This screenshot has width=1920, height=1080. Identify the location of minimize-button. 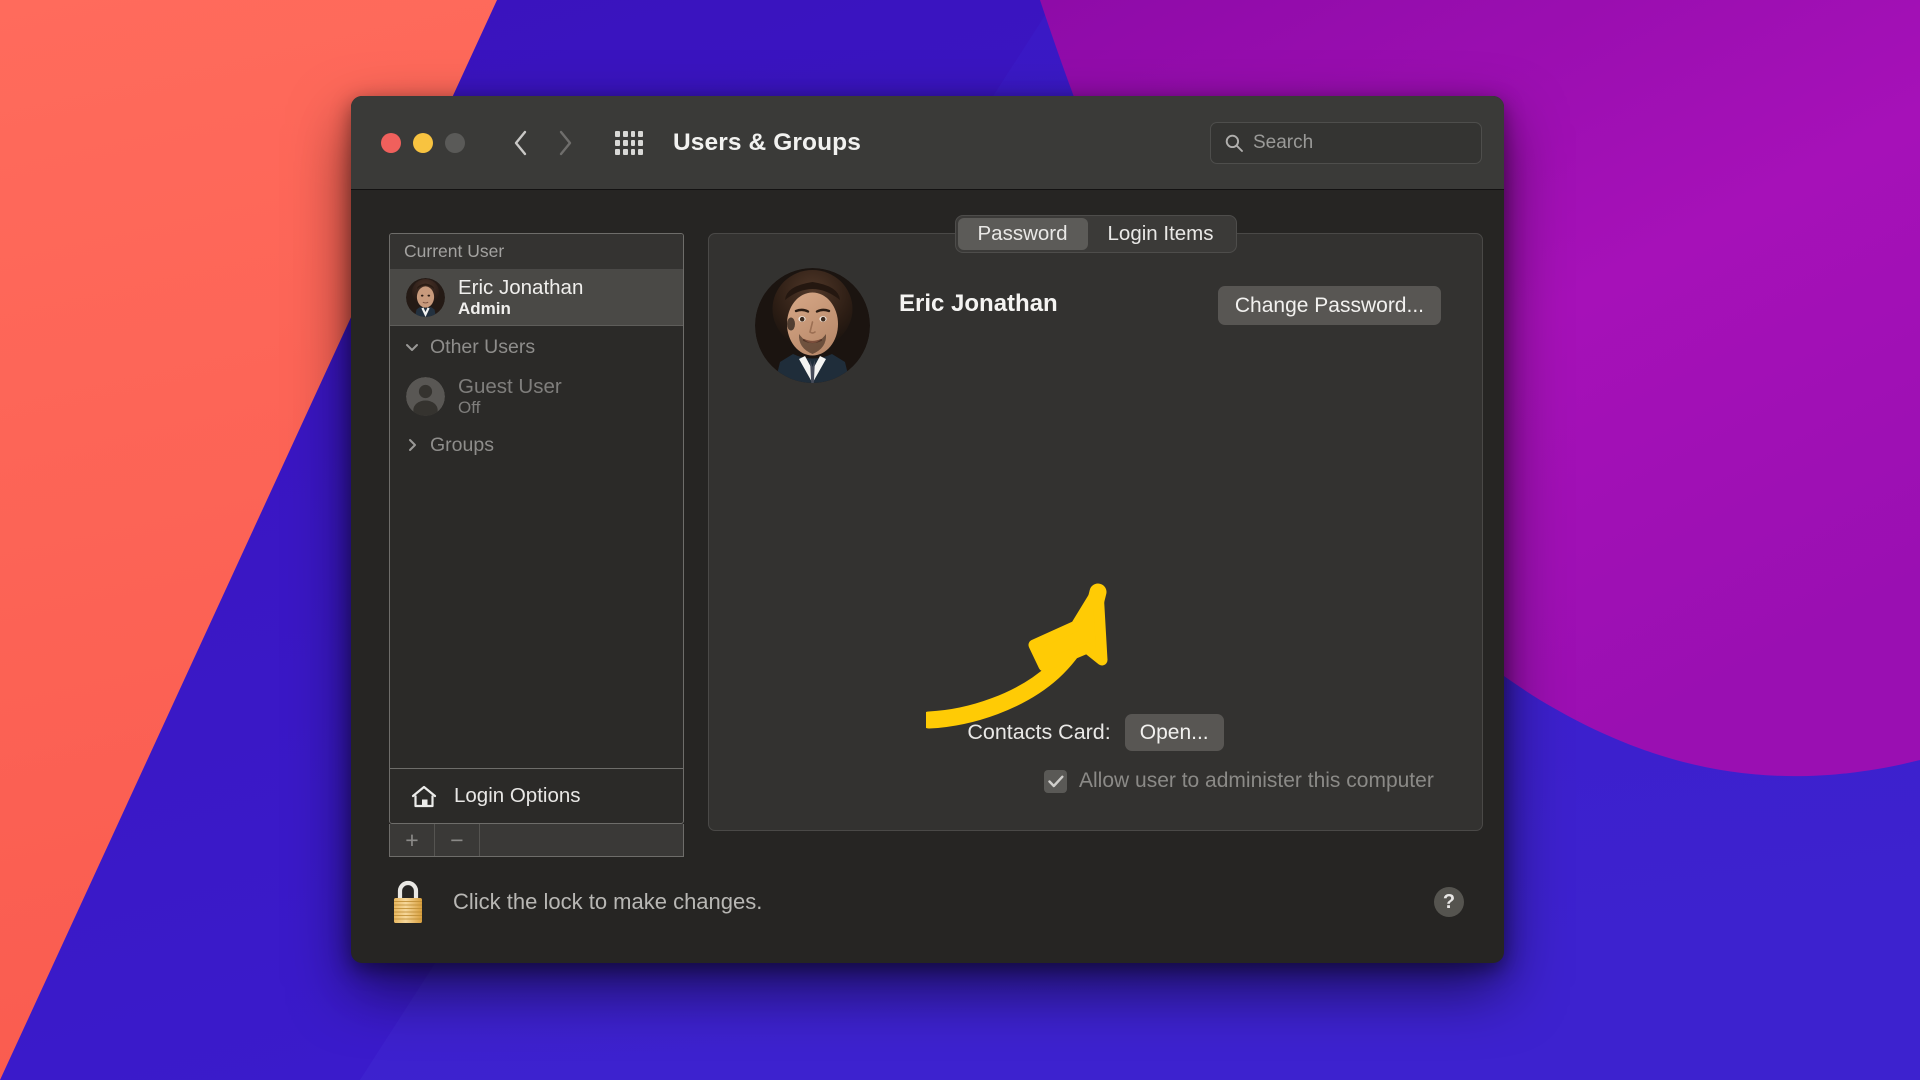
(423, 142).